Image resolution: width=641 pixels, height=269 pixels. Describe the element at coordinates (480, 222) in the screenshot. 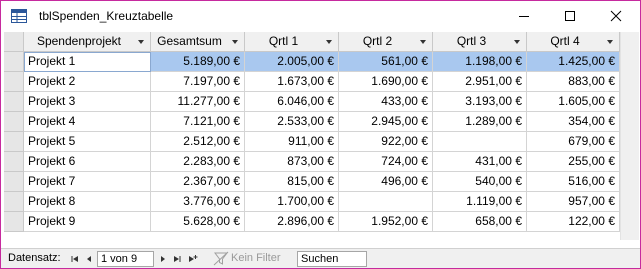

I see `amount-cell: 658,00 €` at that location.